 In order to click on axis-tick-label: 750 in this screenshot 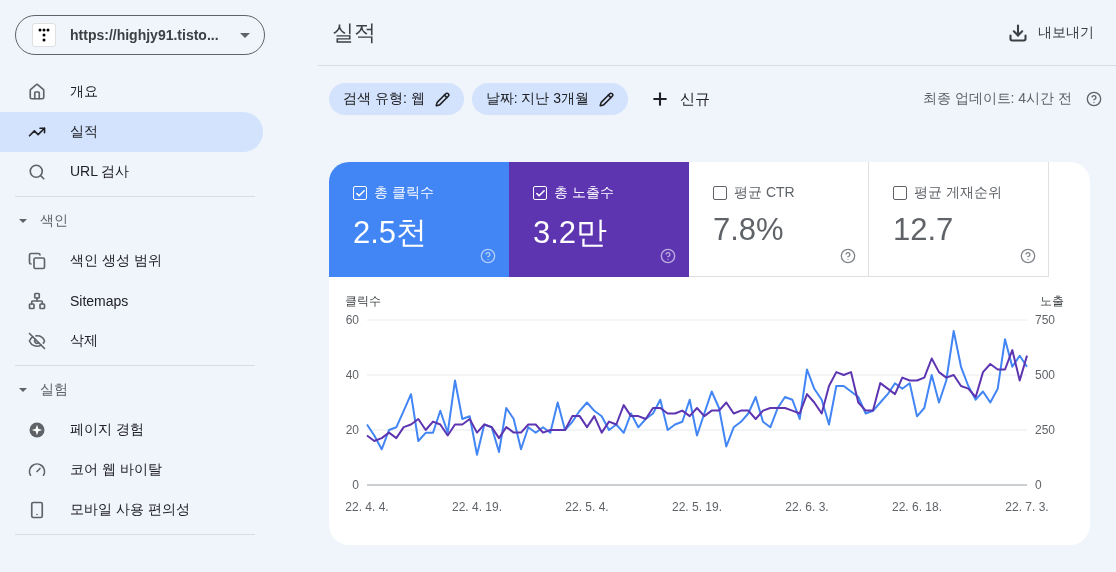, I will do `click(1045, 320)`.